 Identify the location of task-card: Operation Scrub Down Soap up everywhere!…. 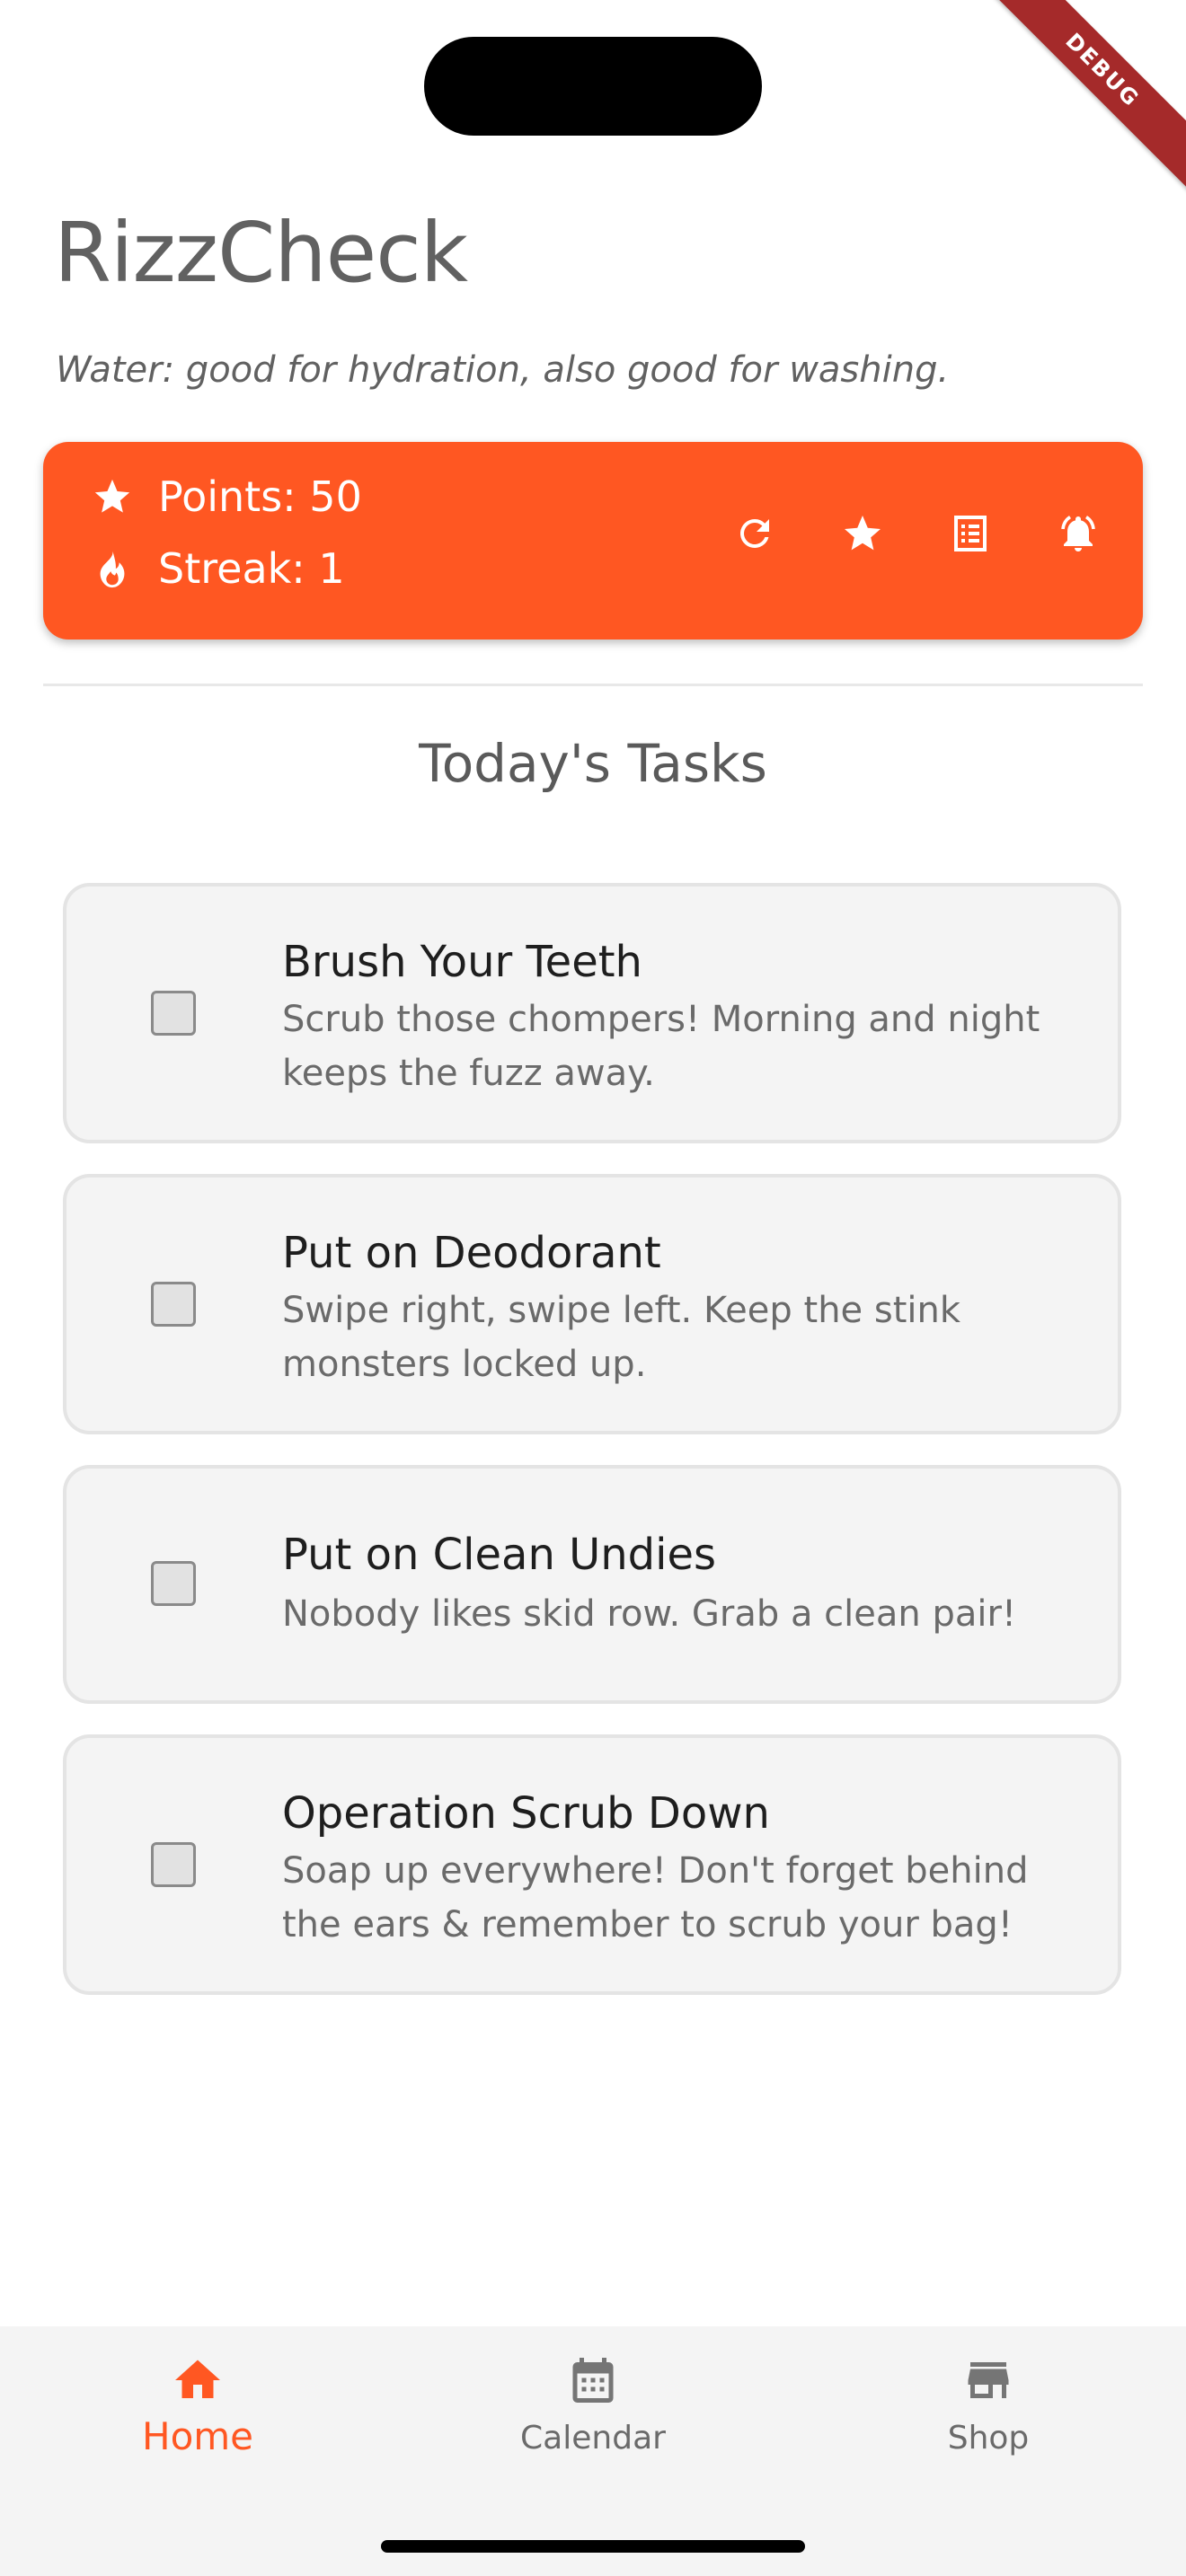
(592, 1864).